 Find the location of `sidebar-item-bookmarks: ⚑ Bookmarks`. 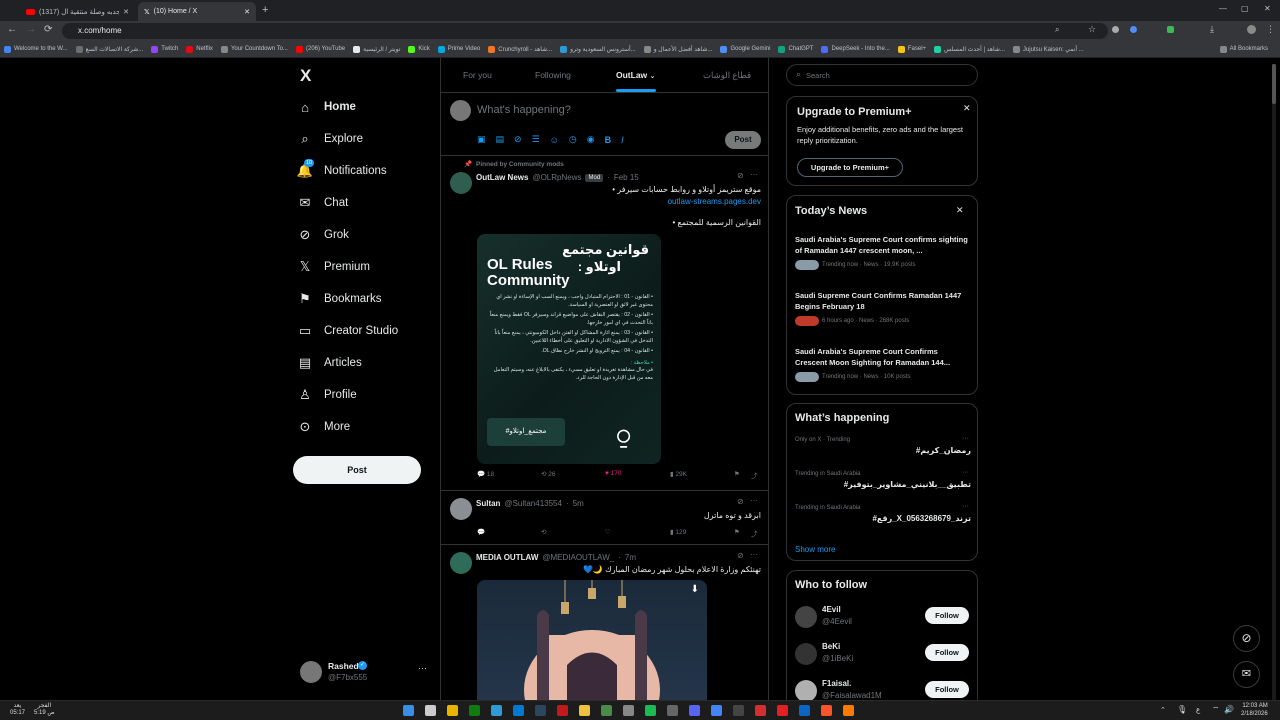

sidebar-item-bookmarks: ⚑ Bookmarks is located at coordinates (339, 298).